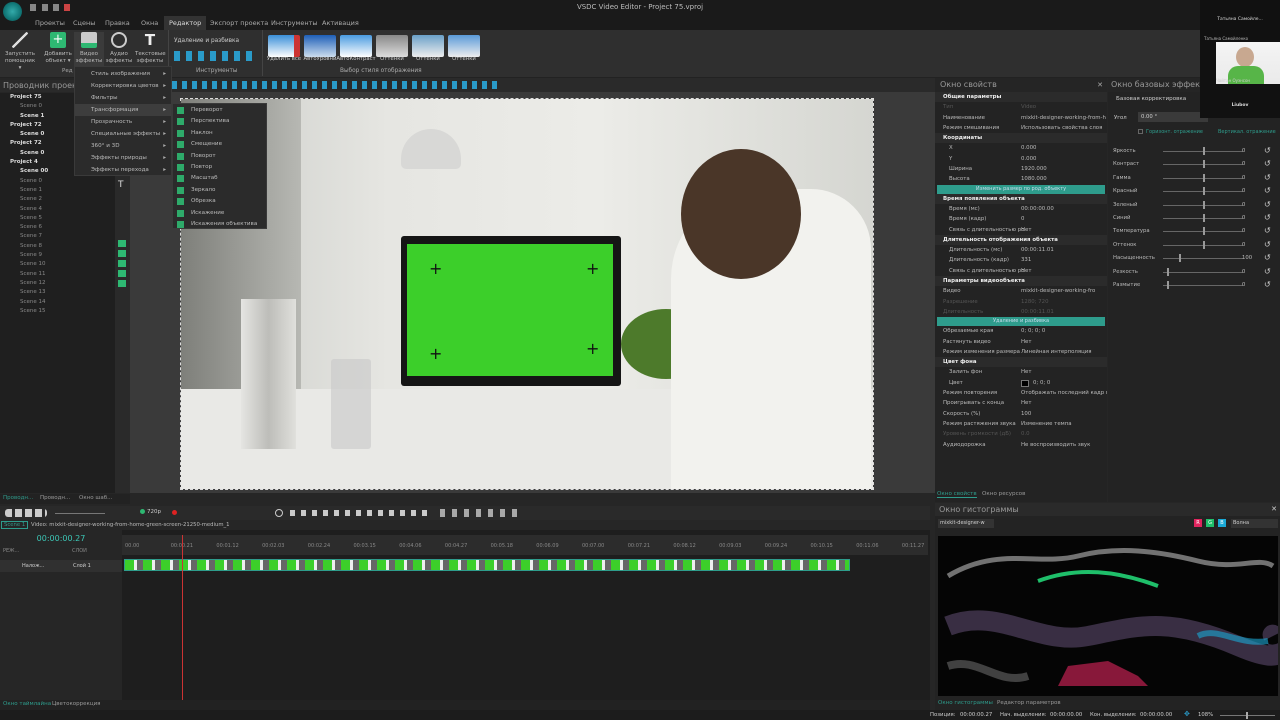 Image resolution: width=1280 pixels, height=720 pixels. Describe the element at coordinates (12, 11) in the screenshot. I see `app-logo-icon` at that location.